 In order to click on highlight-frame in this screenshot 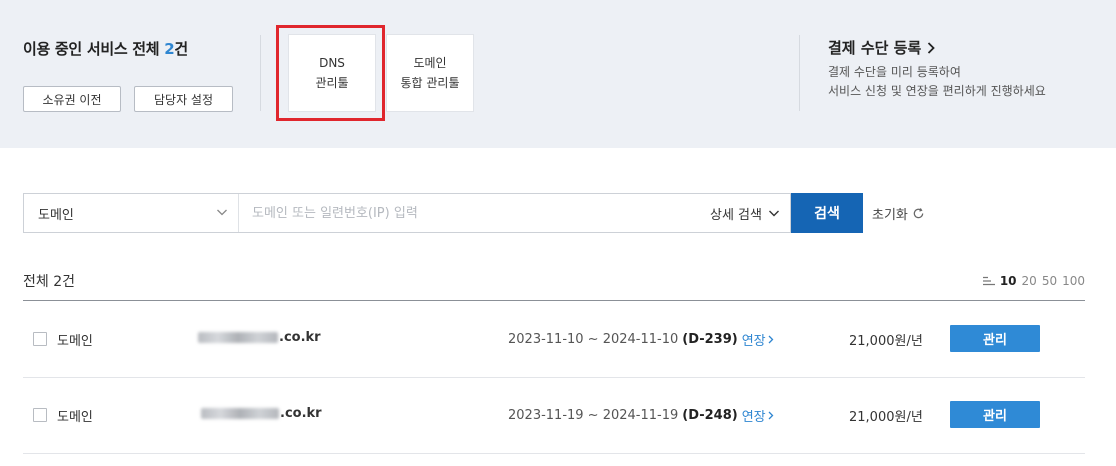, I will do `click(330, 73)`.